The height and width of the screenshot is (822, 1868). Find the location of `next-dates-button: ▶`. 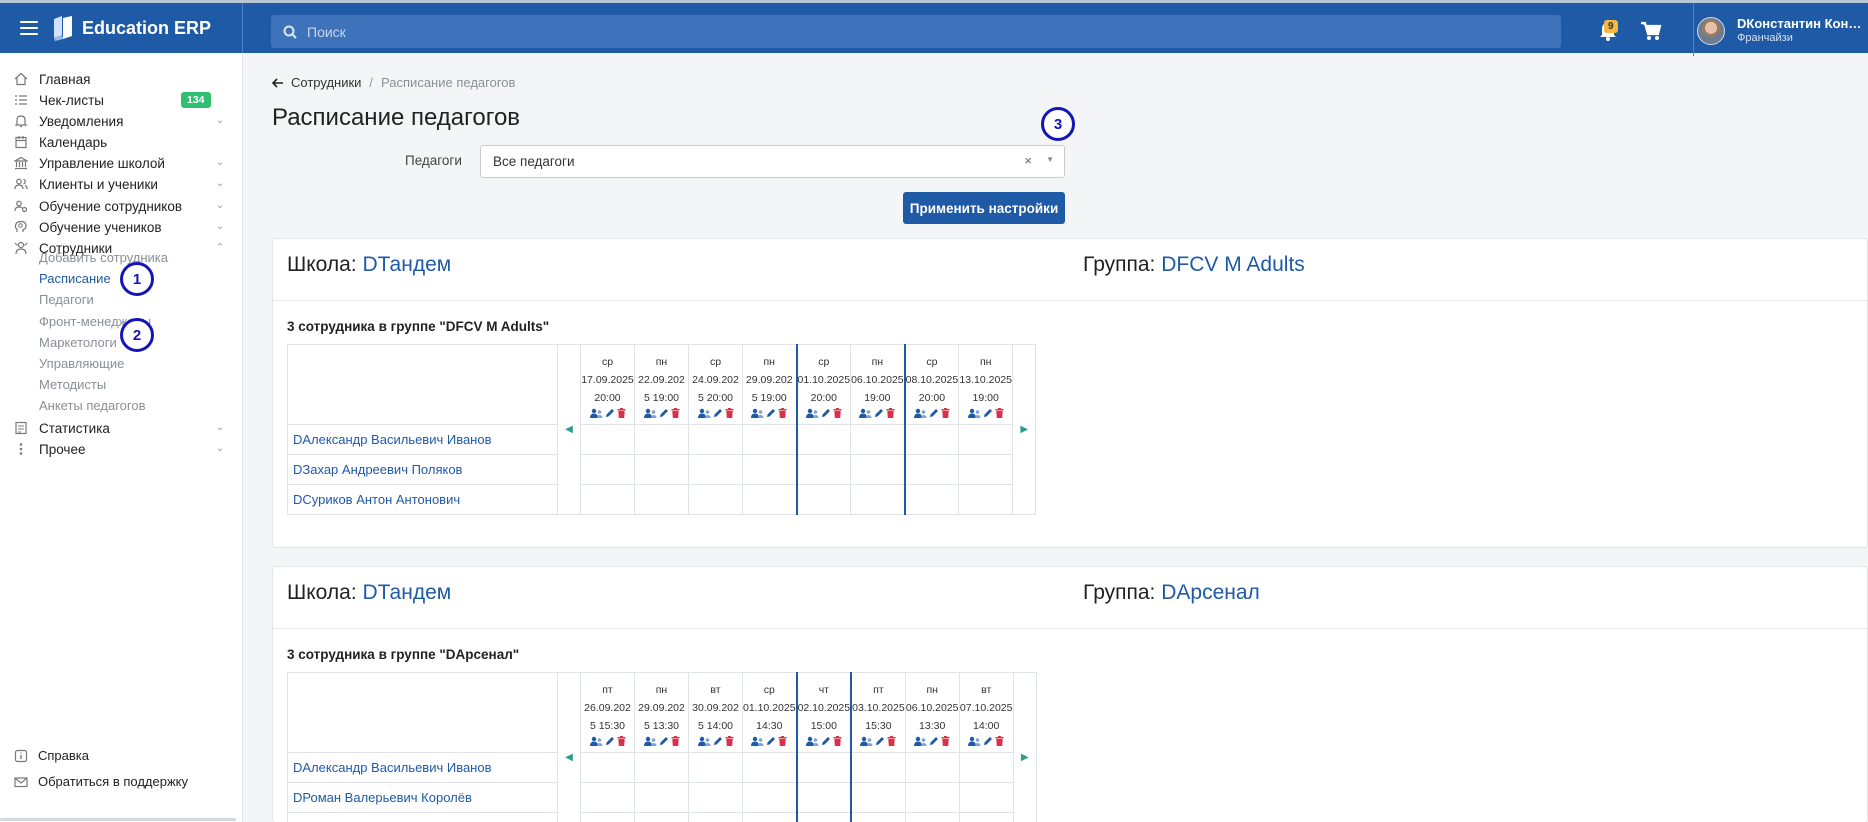

next-dates-button: ▶ is located at coordinates (1024, 747).